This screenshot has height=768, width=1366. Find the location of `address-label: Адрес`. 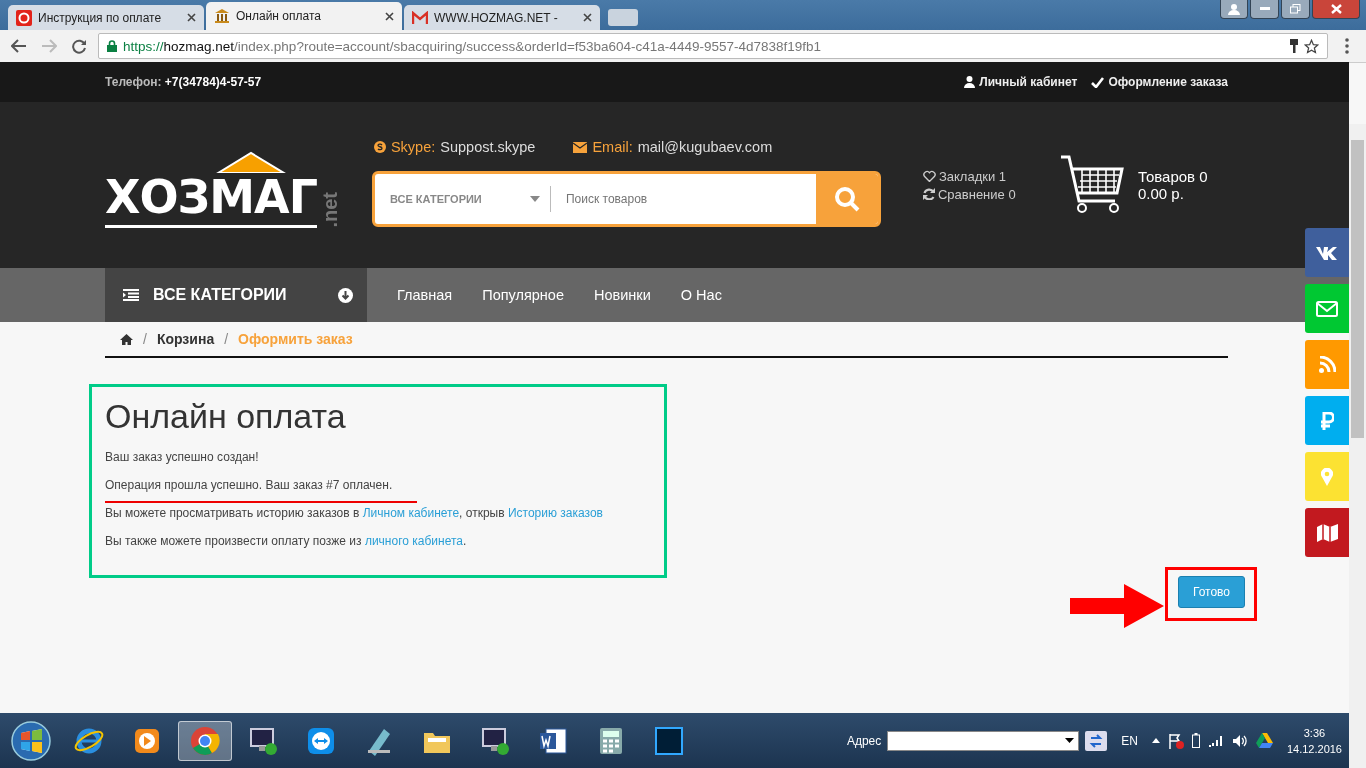

address-label: Адрес is located at coordinates (864, 740).